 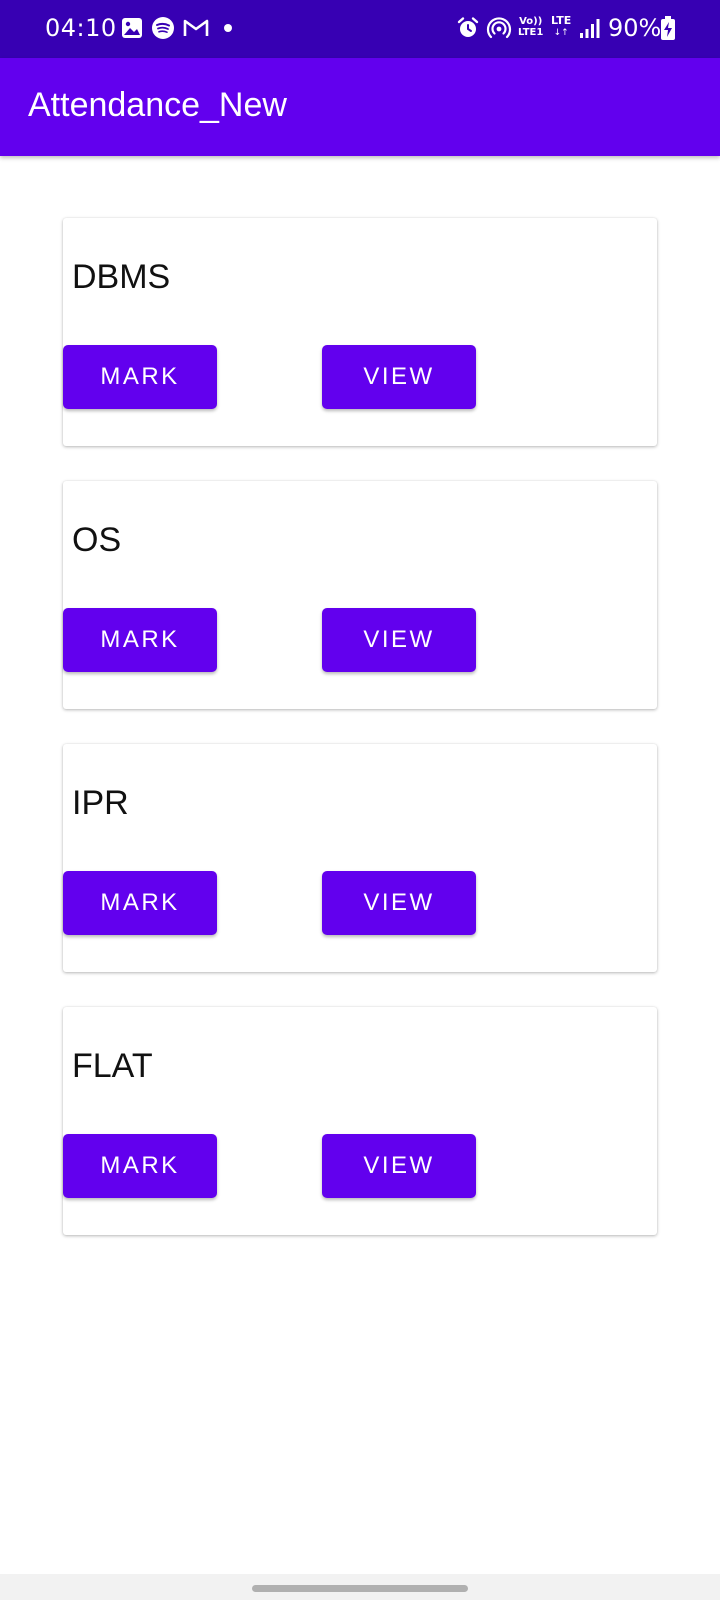 What do you see at coordinates (635, 28) in the screenshot?
I see `battery-percent: 90%` at bounding box center [635, 28].